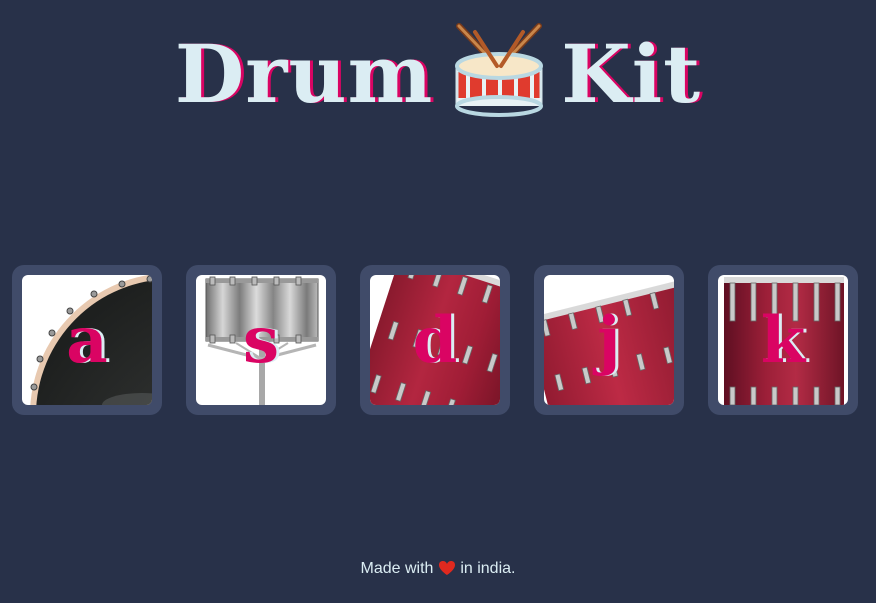 The height and width of the screenshot is (603, 876). I want to click on drum-button-a: a, so click(87, 340).